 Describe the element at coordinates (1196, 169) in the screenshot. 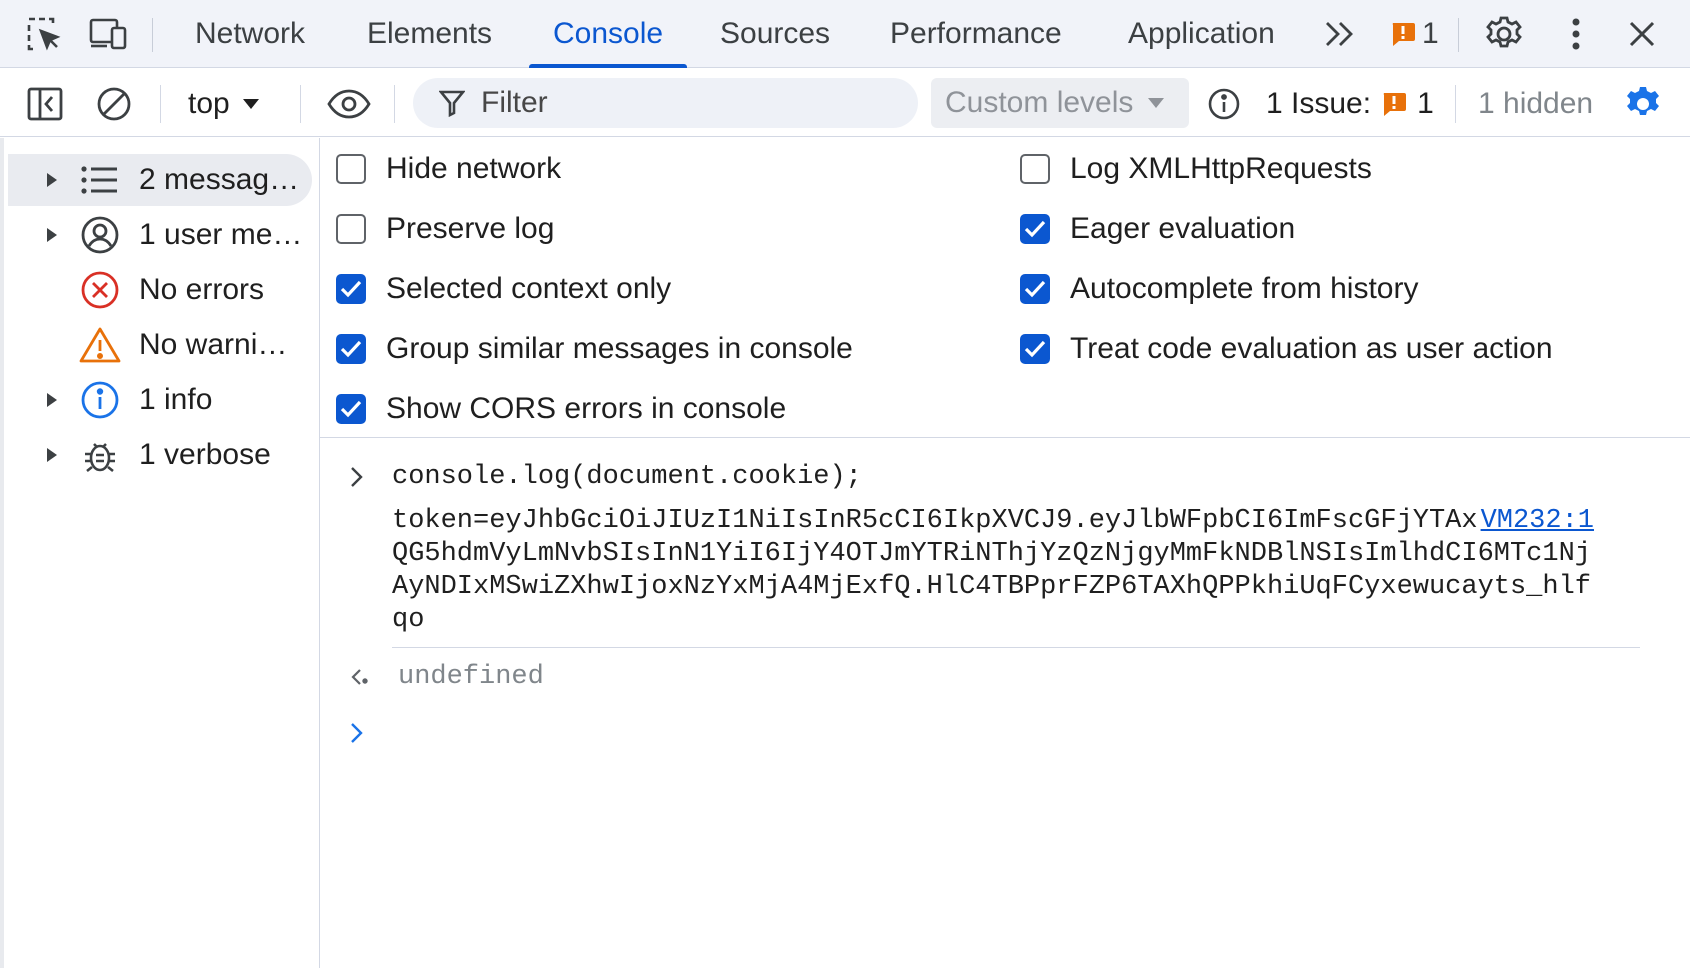

I see `setting-log-xhr: Log XMLHttpRequests` at that location.